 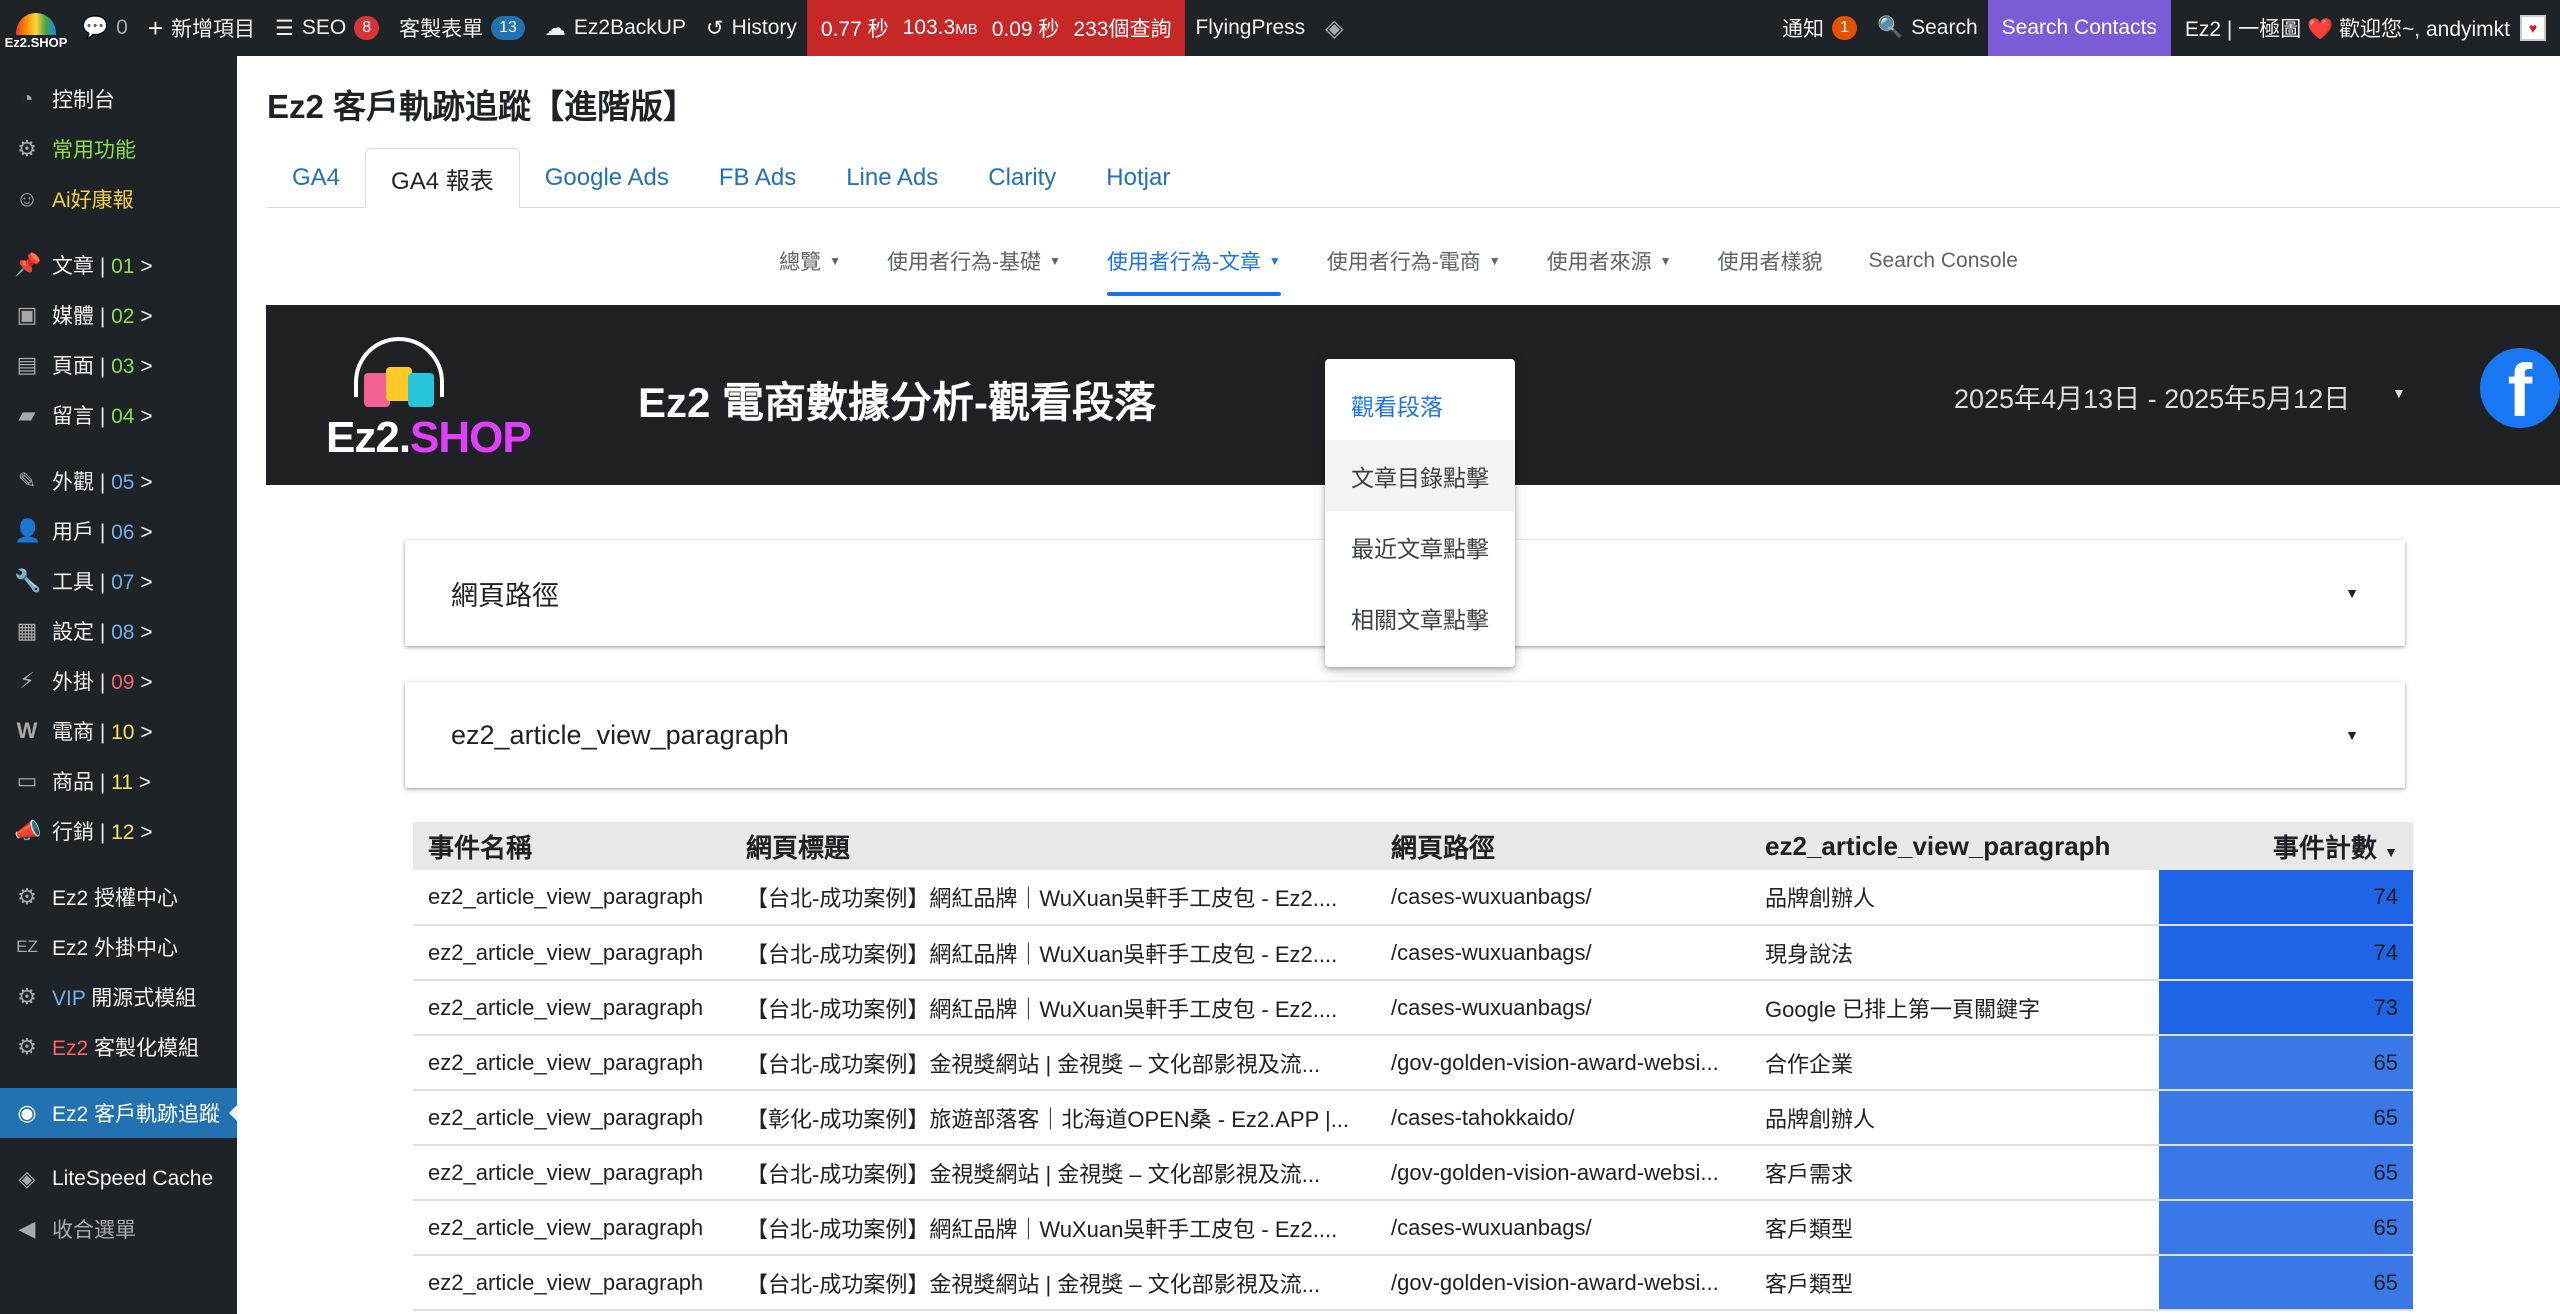 What do you see at coordinates (1927, 28) in the screenshot?
I see `search-menu: 🔍 Search` at bounding box center [1927, 28].